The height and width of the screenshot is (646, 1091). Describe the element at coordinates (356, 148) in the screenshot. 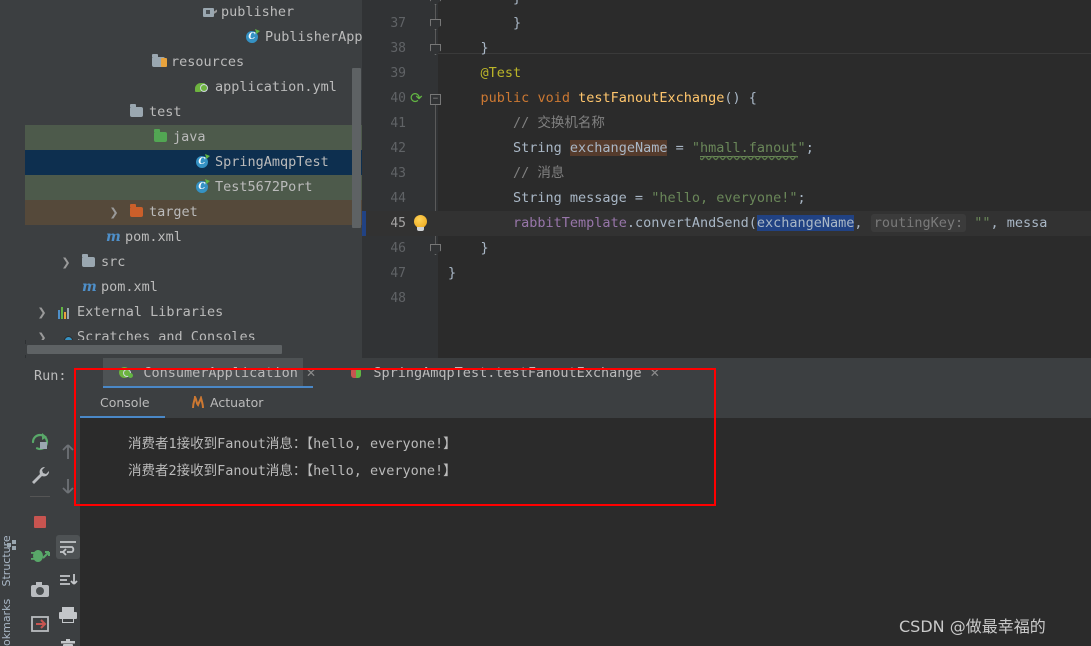

I see `project-tree-vertical-scrollbar` at that location.